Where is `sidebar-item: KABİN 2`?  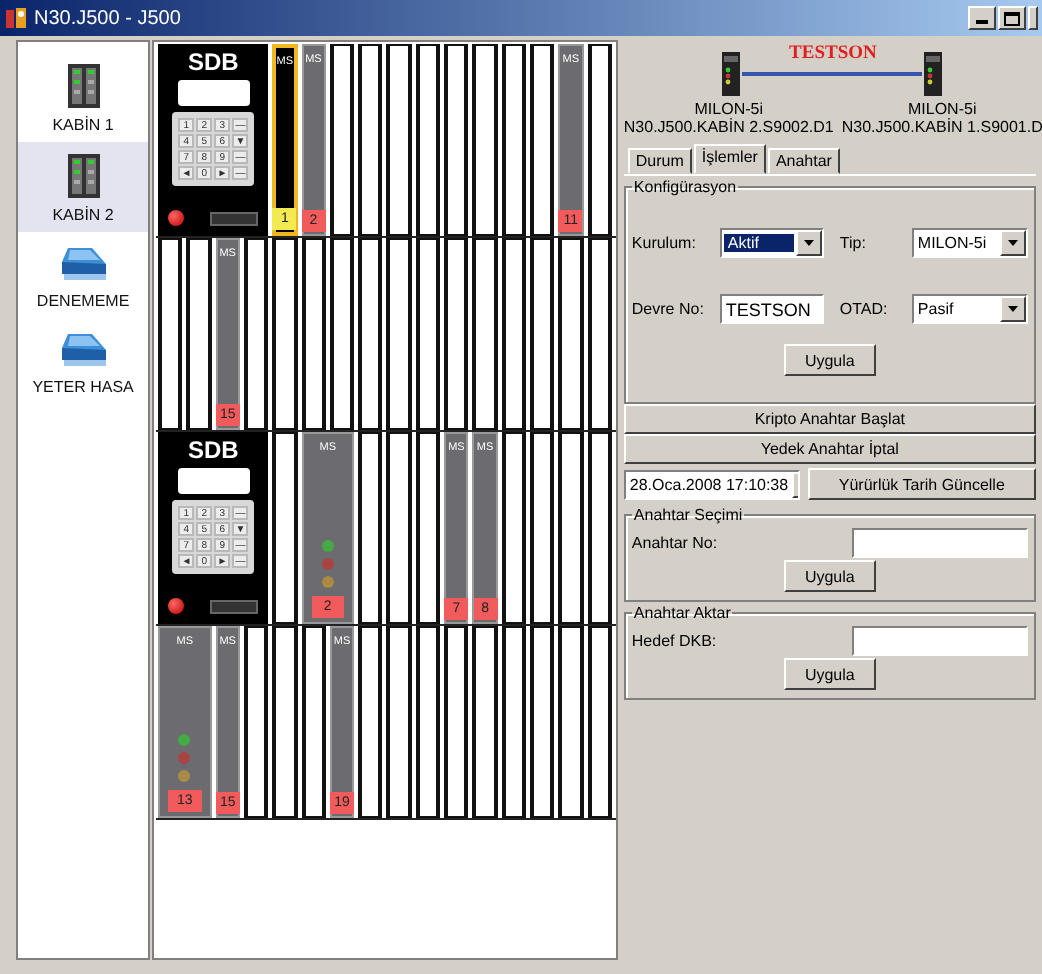
sidebar-item: KABİN 2 is located at coordinates (83, 187).